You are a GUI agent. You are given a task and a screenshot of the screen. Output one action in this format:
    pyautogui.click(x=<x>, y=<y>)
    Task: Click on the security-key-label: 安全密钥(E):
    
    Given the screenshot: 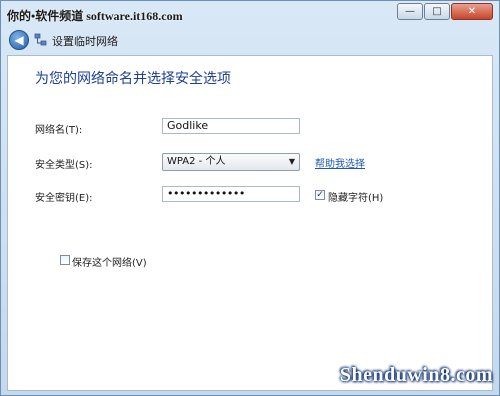 What is the action you would take?
    pyautogui.click(x=64, y=198)
    